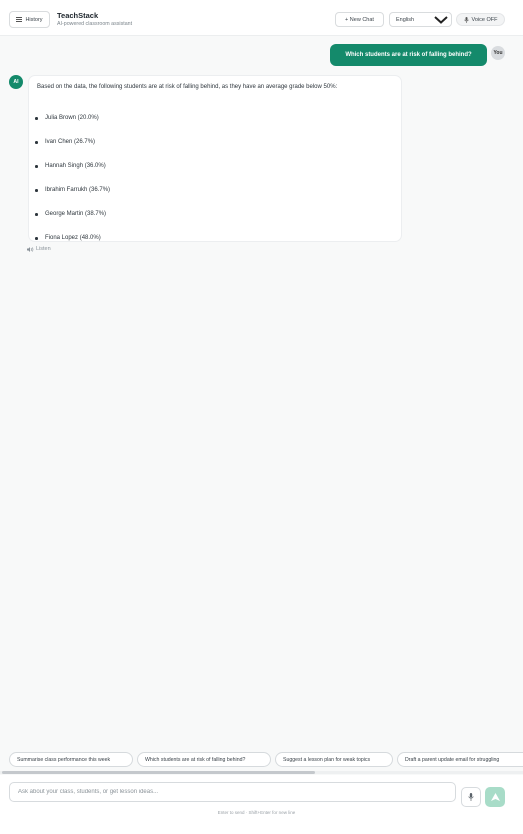 The height and width of the screenshot is (834, 523). I want to click on list-item: Hannah Singh (36.0%), so click(72, 166).